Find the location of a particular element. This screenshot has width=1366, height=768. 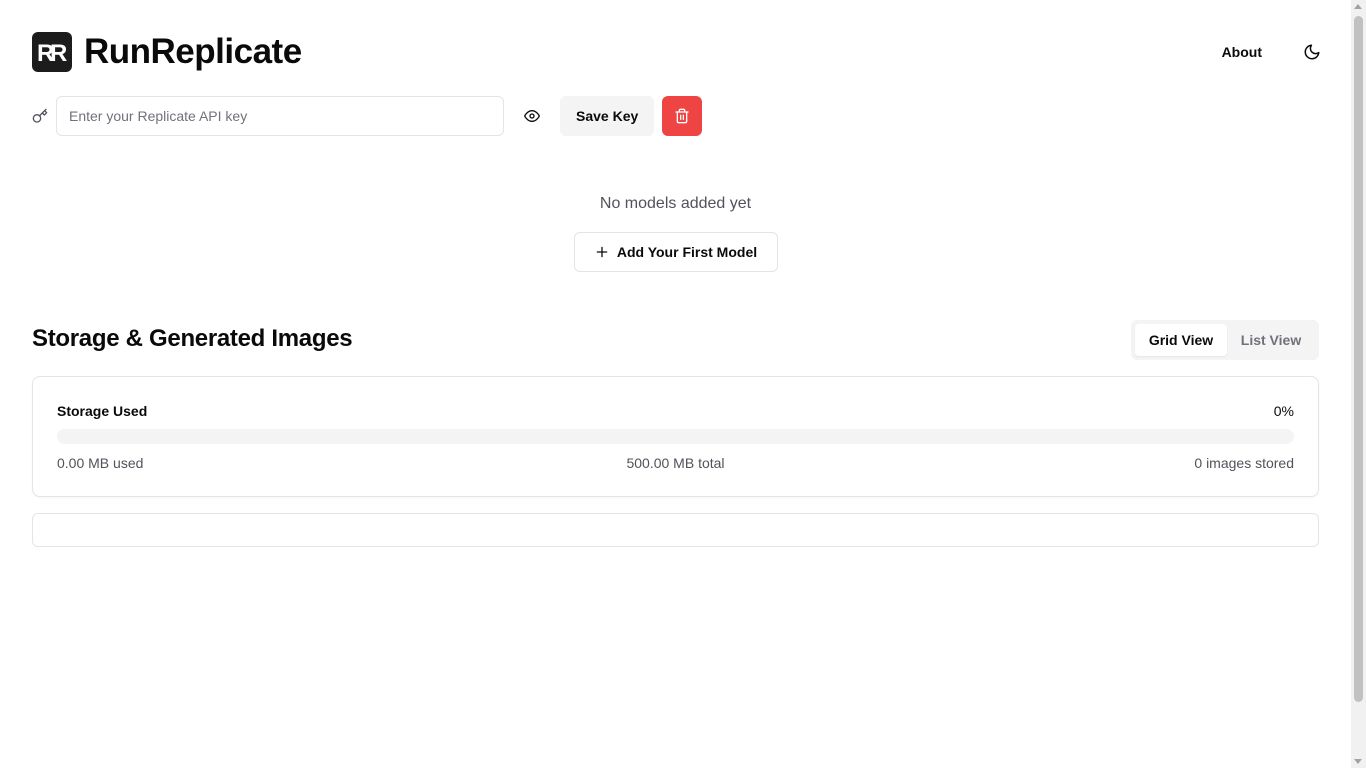

storage-total-text: 500.00 MB total is located at coordinates (675, 463).